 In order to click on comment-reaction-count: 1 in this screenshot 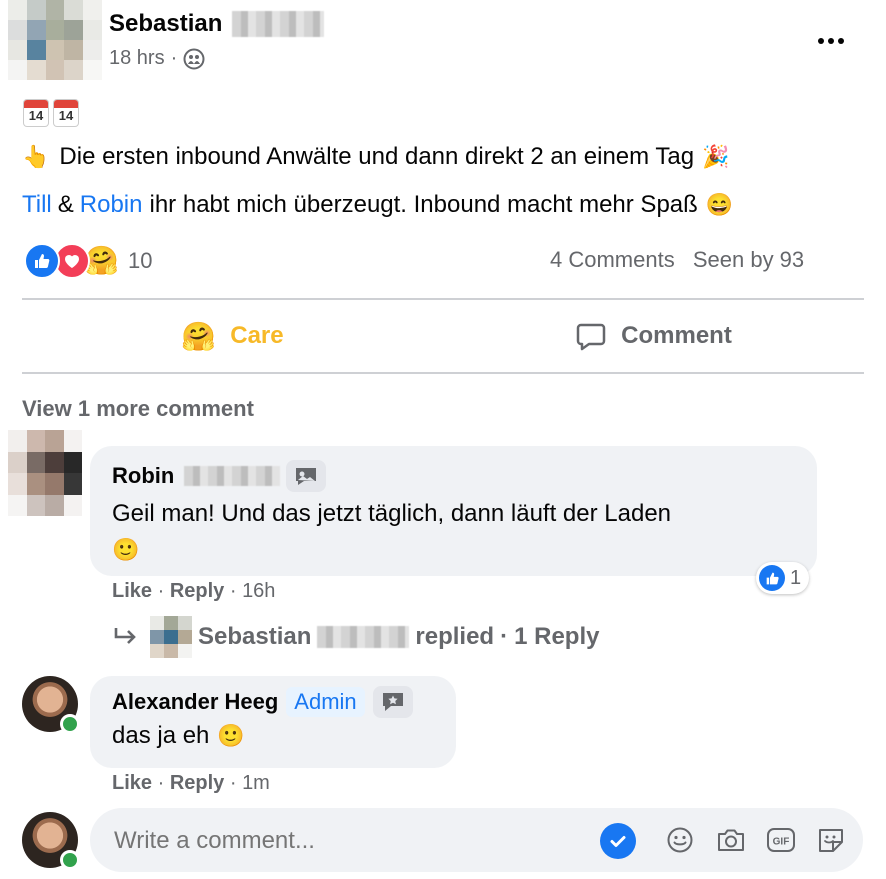, I will do `click(796, 577)`.